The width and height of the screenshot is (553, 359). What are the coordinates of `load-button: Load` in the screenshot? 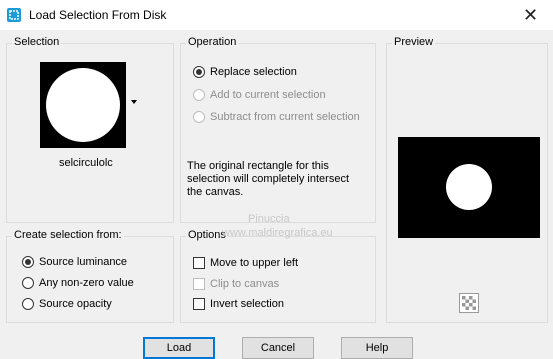 It's located at (179, 348).